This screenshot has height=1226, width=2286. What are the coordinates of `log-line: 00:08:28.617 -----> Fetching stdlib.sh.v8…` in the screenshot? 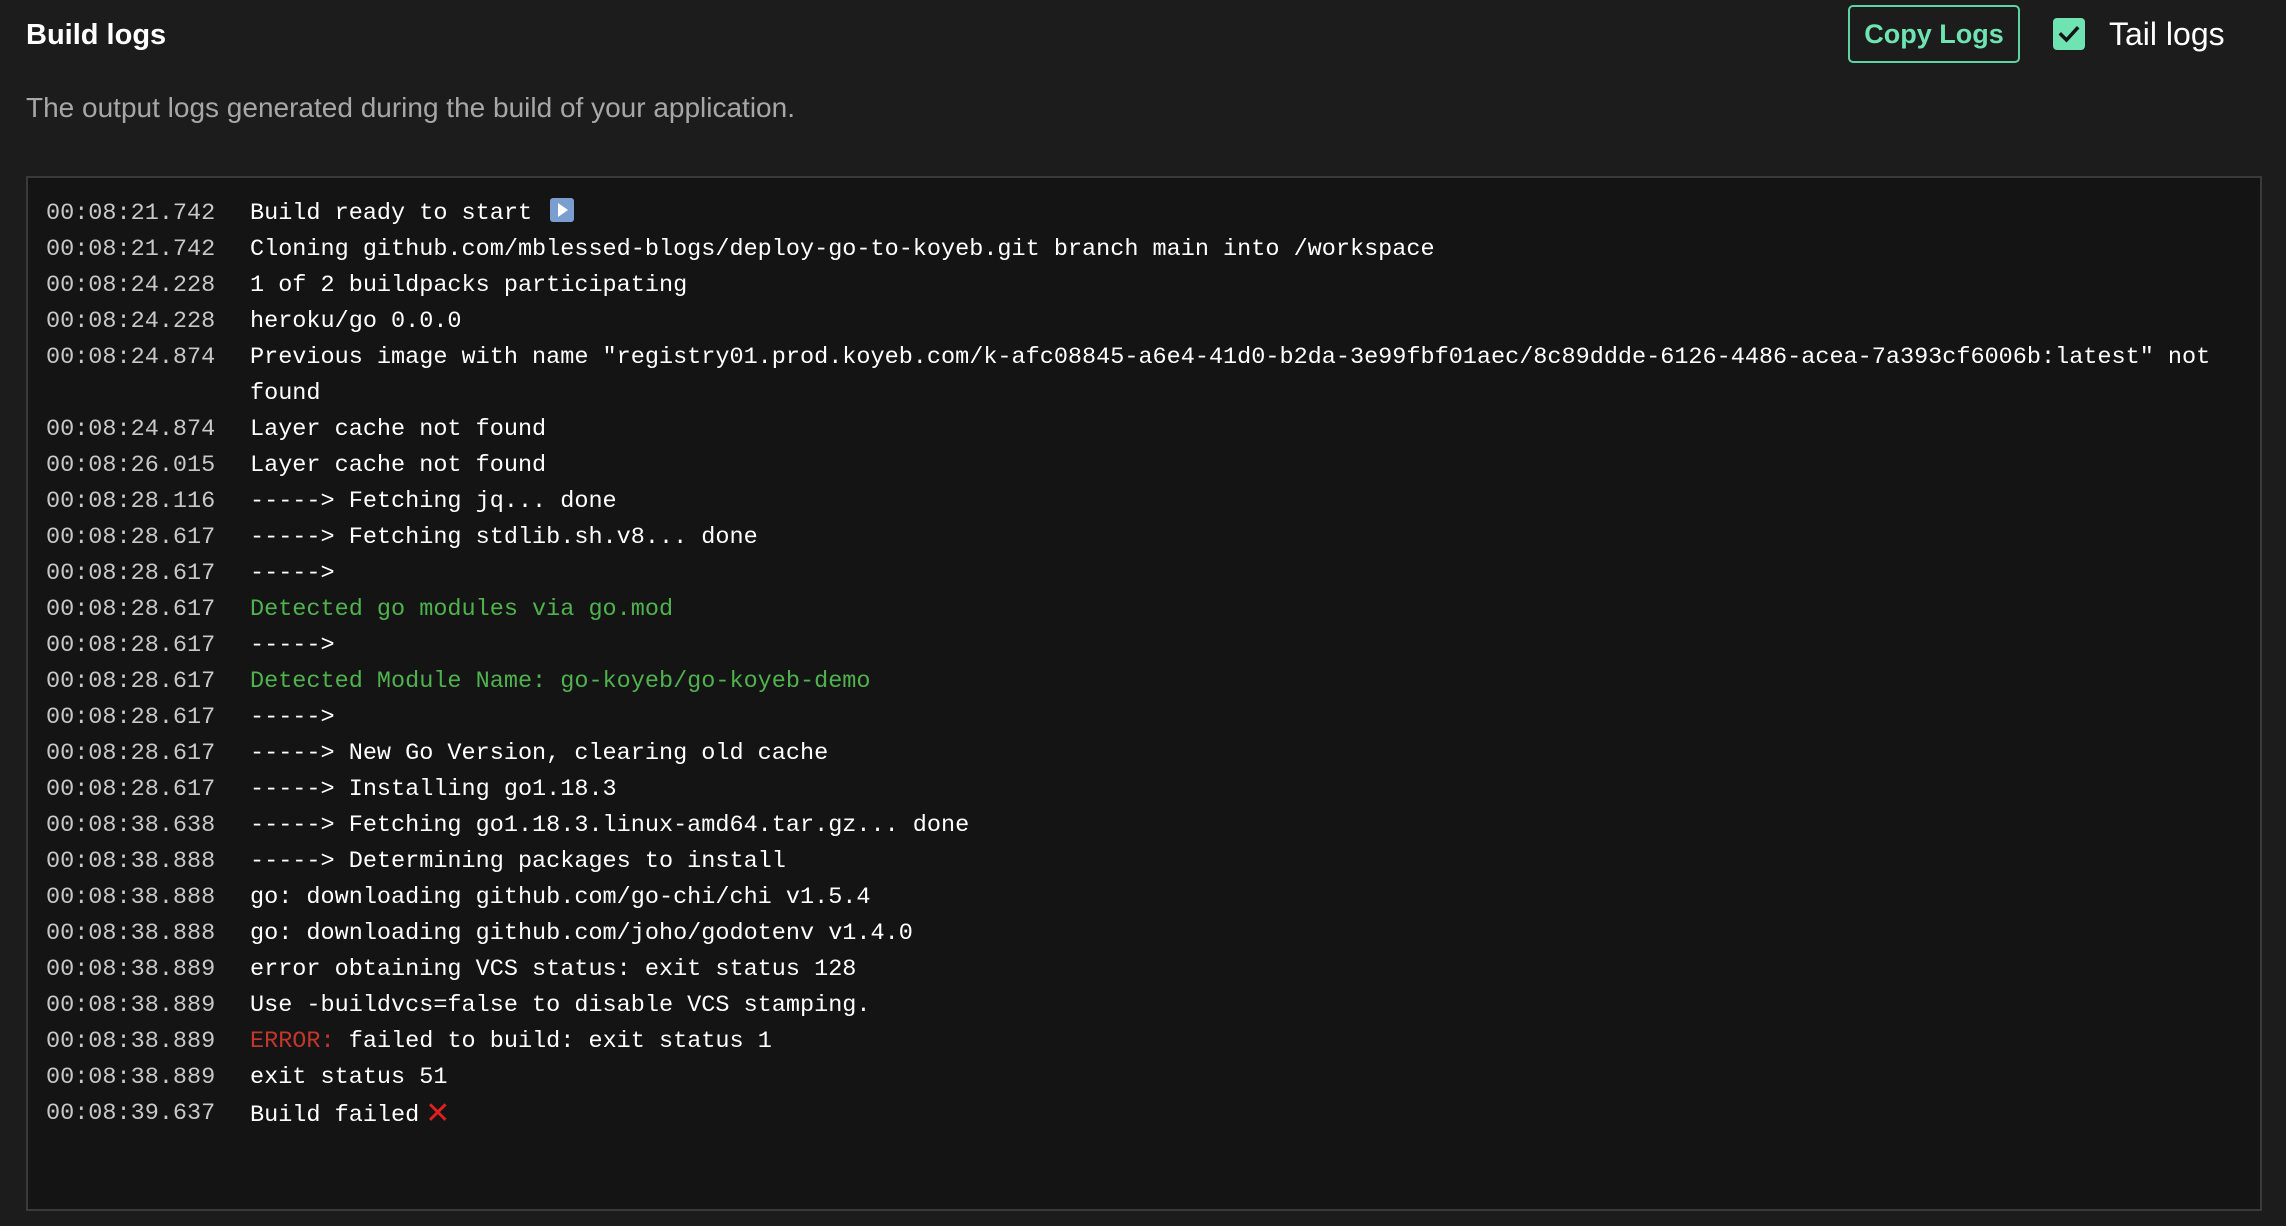 It's located at (1153, 538).